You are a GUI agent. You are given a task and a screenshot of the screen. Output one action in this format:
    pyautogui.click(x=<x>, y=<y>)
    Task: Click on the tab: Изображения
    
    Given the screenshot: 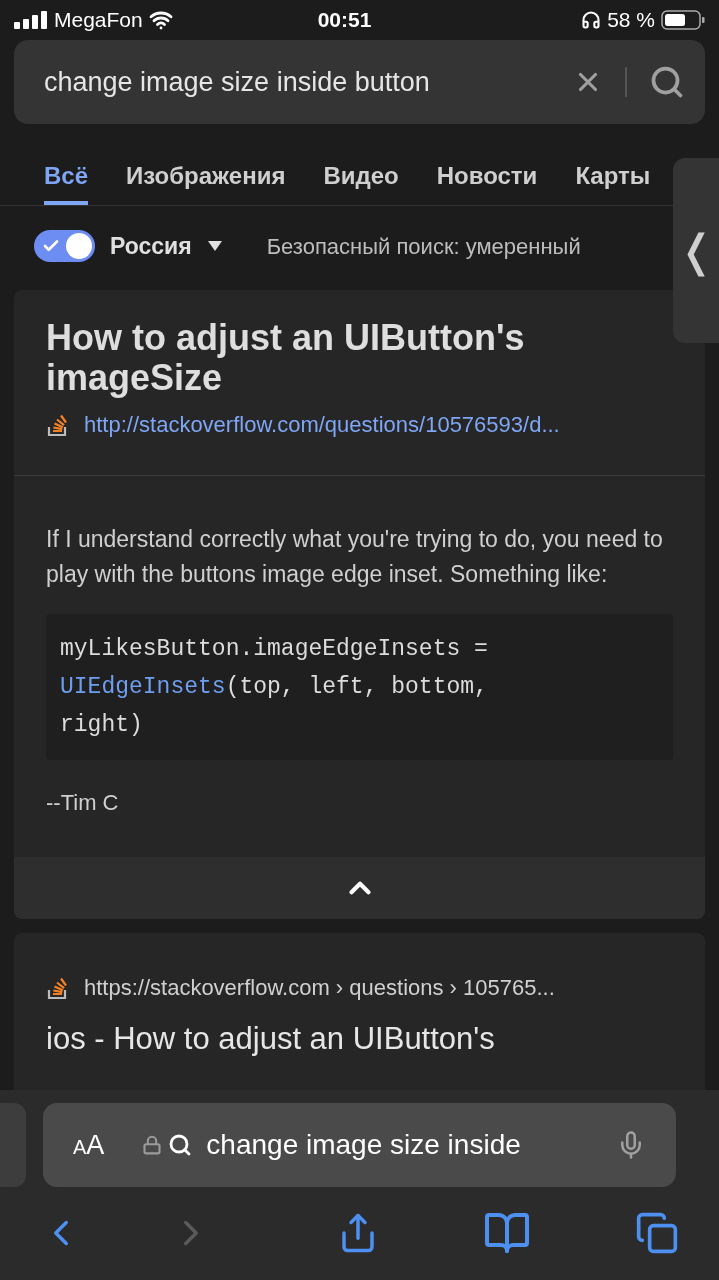 What is the action you would take?
    pyautogui.click(x=206, y=175)
    